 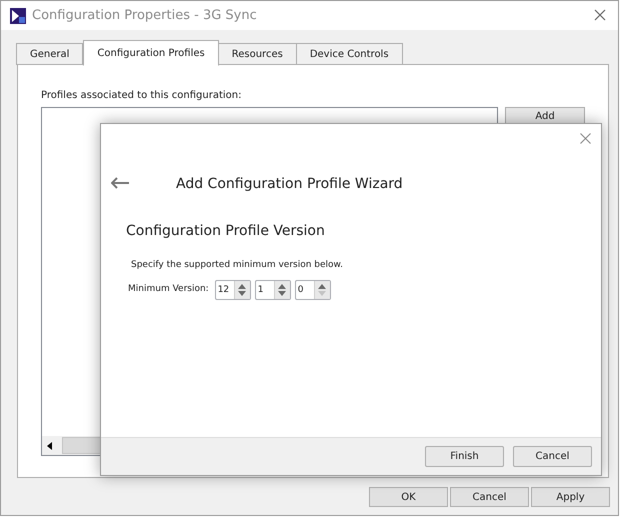 I want to click on tab: Device Controls, so click(x=349, y=54).